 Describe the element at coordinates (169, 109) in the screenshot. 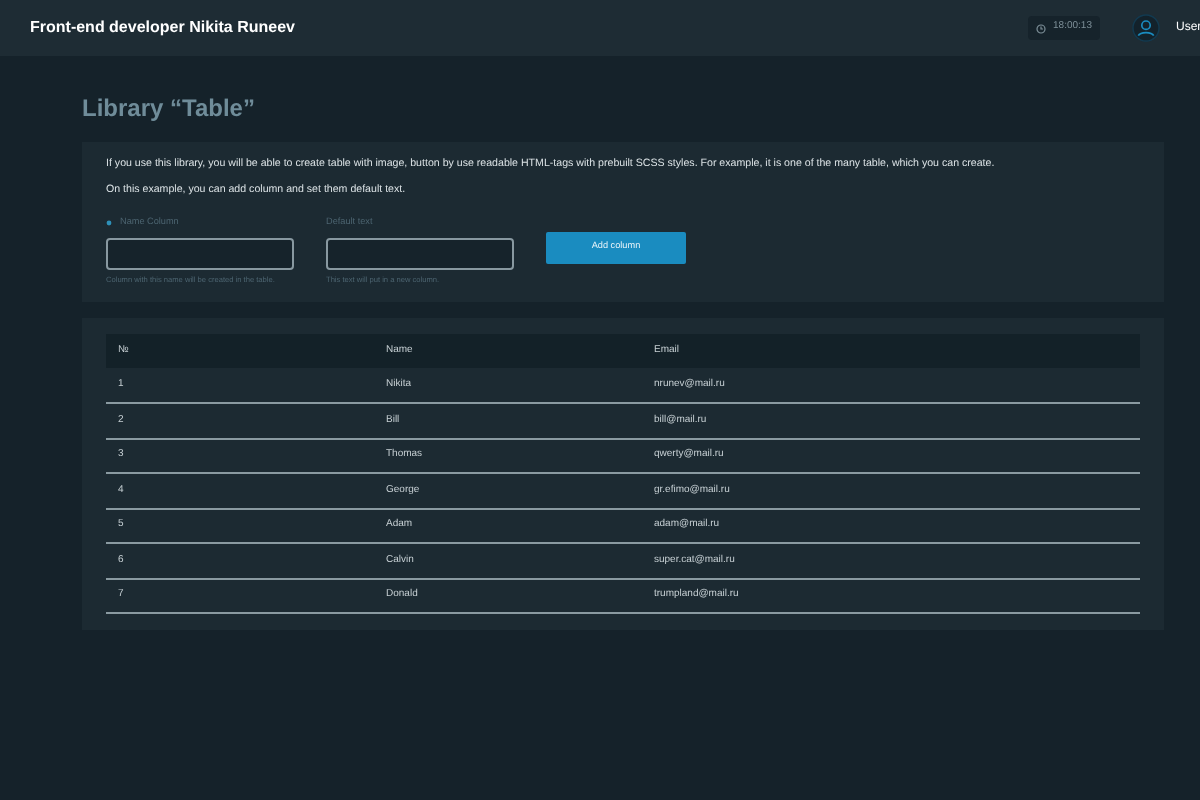

I see `page-title: Library “Table”` at that location.